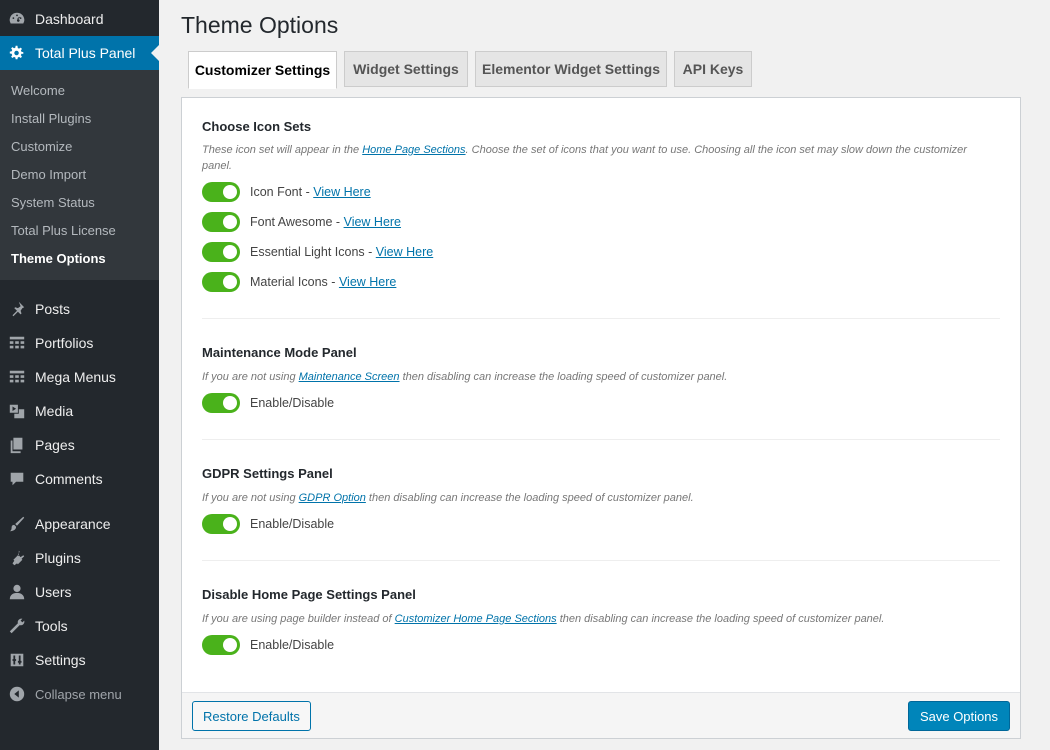 This screenshot has width=1050, height=750. I want to click on gdpr-option-link: GDPR Option, so click(332, 498).